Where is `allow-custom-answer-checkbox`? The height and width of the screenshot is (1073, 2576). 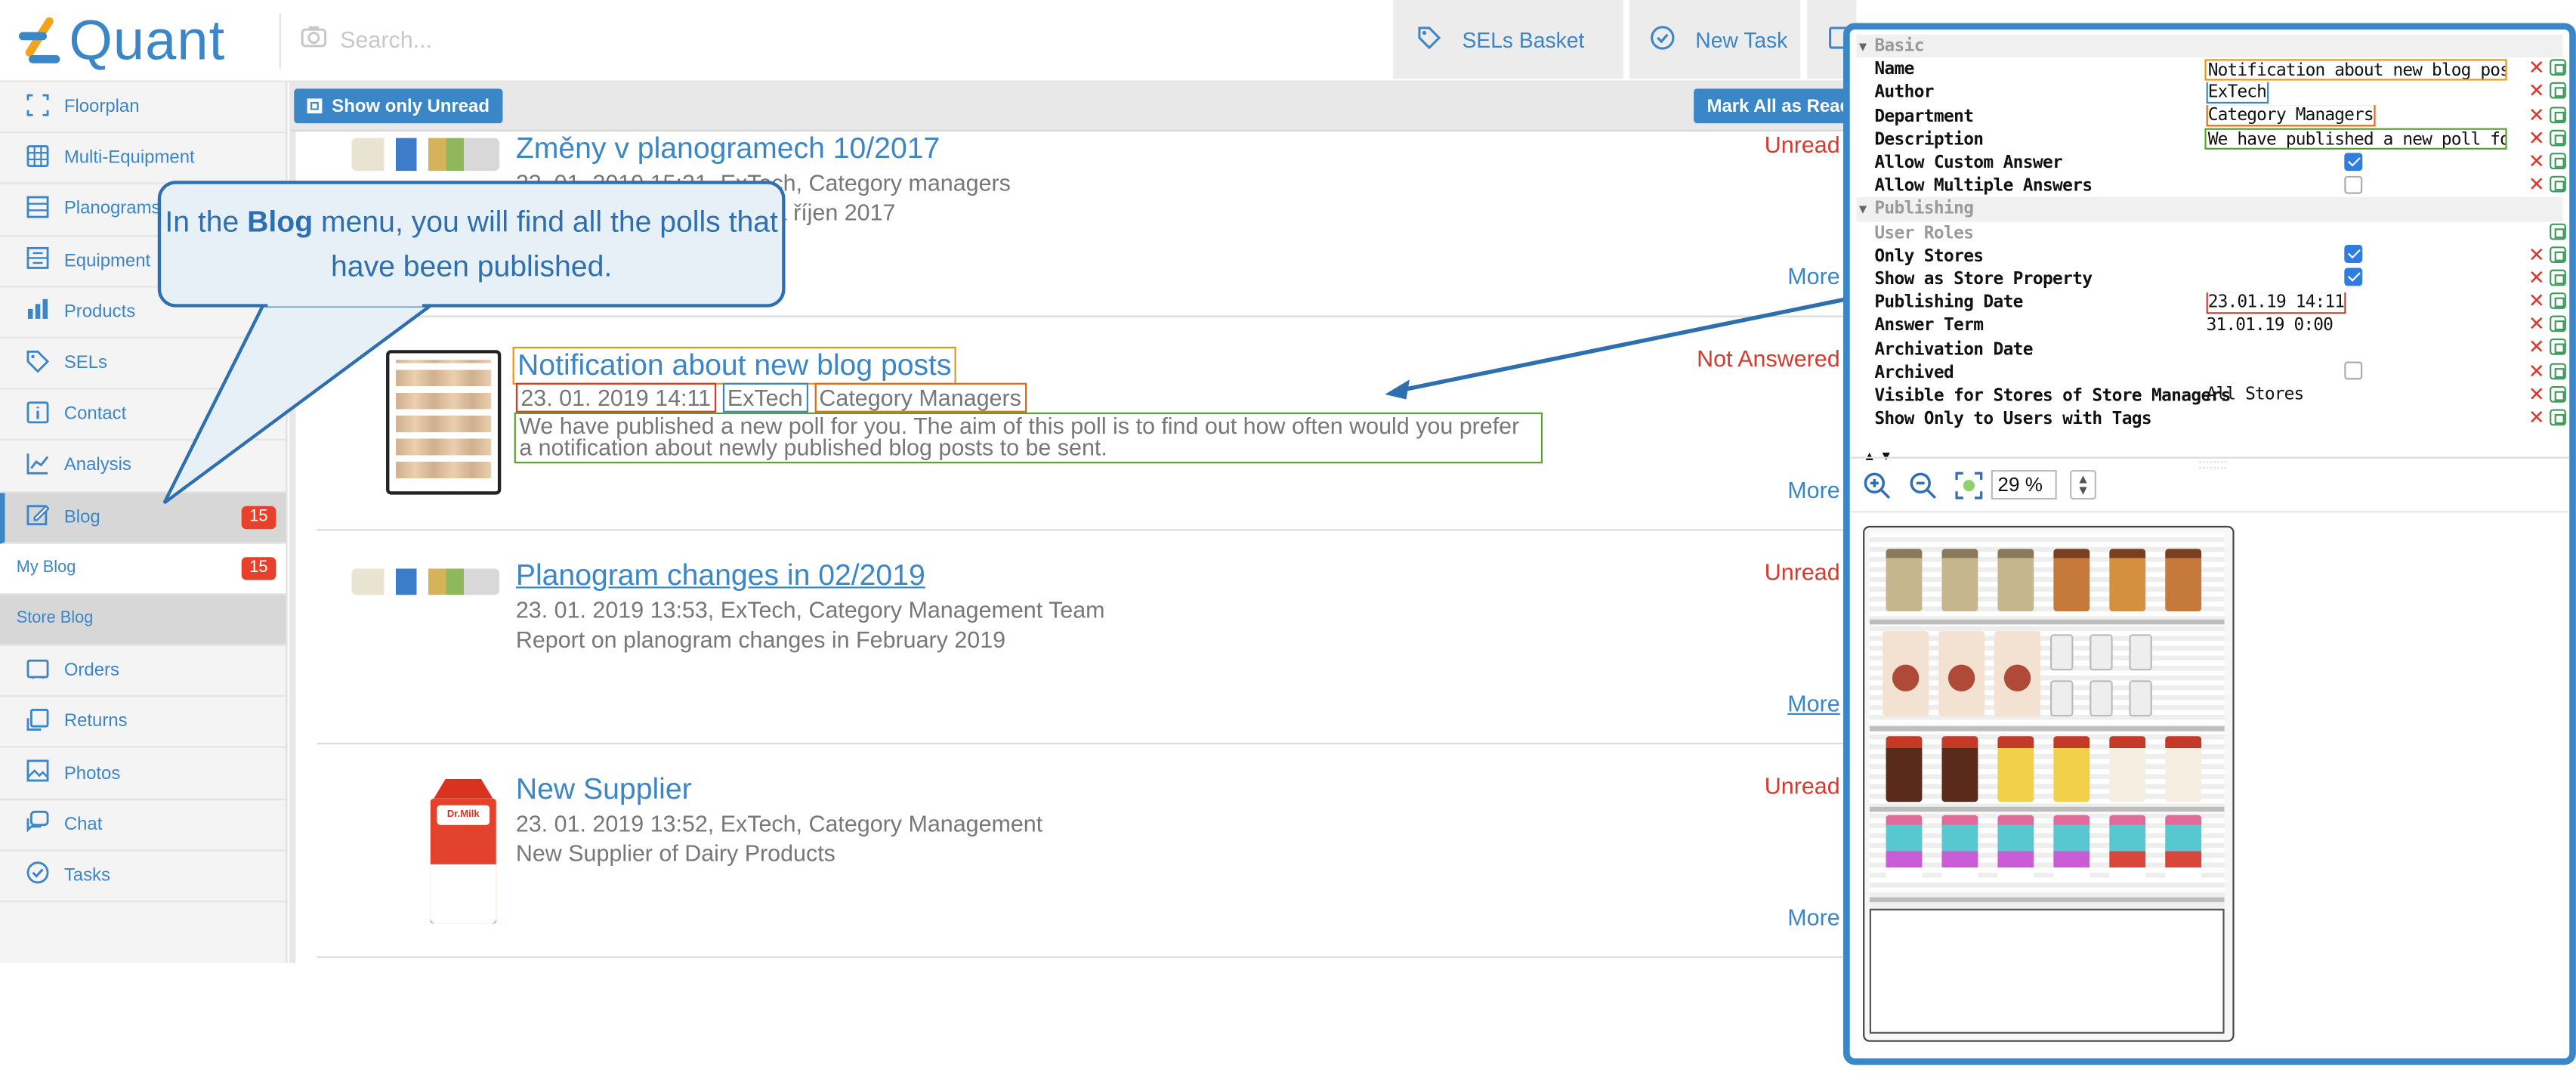 allow-custom-answer-checkbox is located at coordinates (2353, 161).